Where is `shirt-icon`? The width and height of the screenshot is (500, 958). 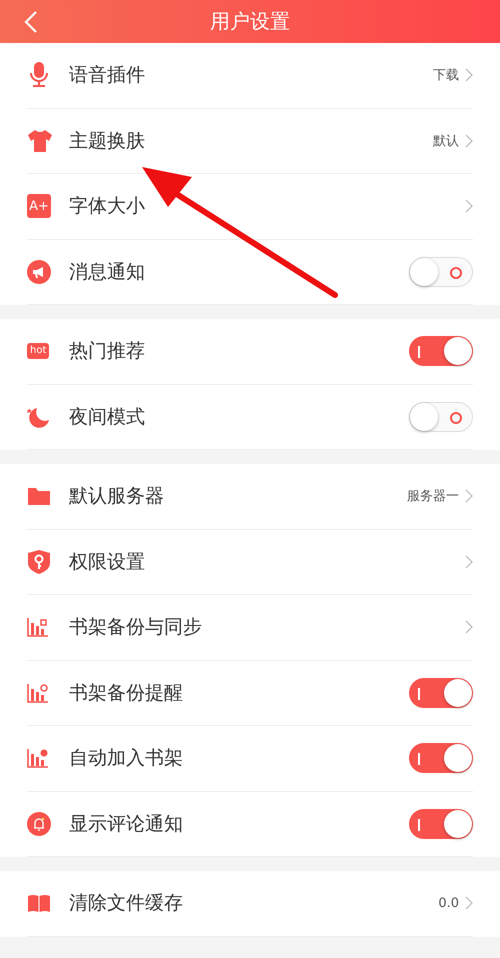 shirt-icon is located at coordinates (40, 140).